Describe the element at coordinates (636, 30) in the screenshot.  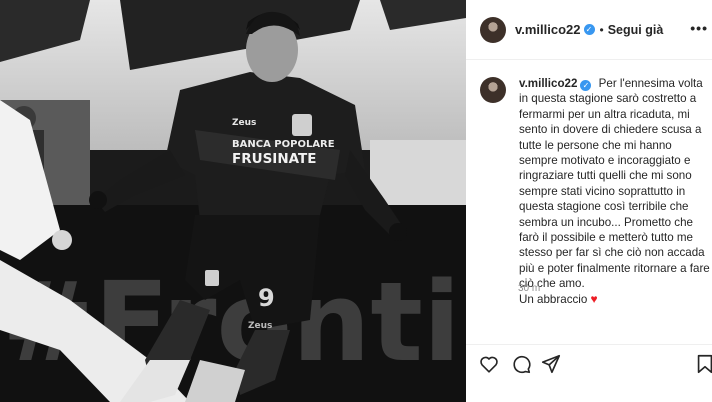
I see `follow-button: Segui già` at that location.